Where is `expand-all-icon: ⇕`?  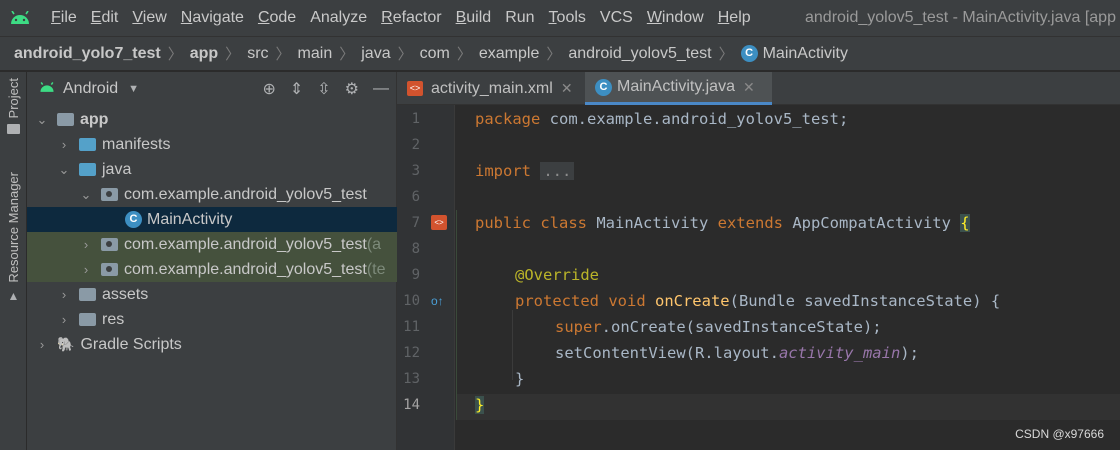 expand-all-icon: ⇕ is located at coordinates (296, 89).